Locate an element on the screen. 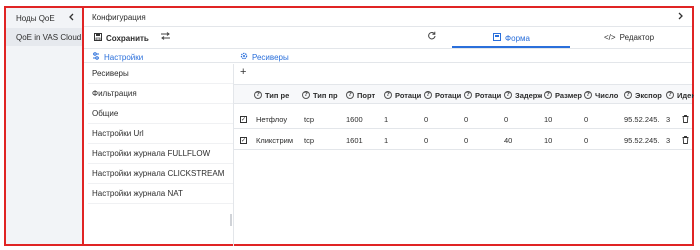 Image resolution: width=700 pixels, height=250 pixels. save-icon is located at coordinates (98, 38).